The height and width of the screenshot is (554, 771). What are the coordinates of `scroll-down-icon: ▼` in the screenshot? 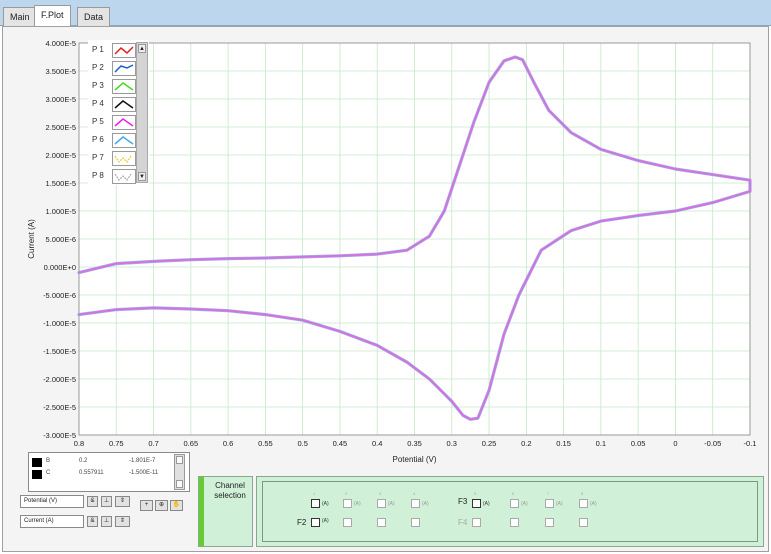 It's located at (142, 176).